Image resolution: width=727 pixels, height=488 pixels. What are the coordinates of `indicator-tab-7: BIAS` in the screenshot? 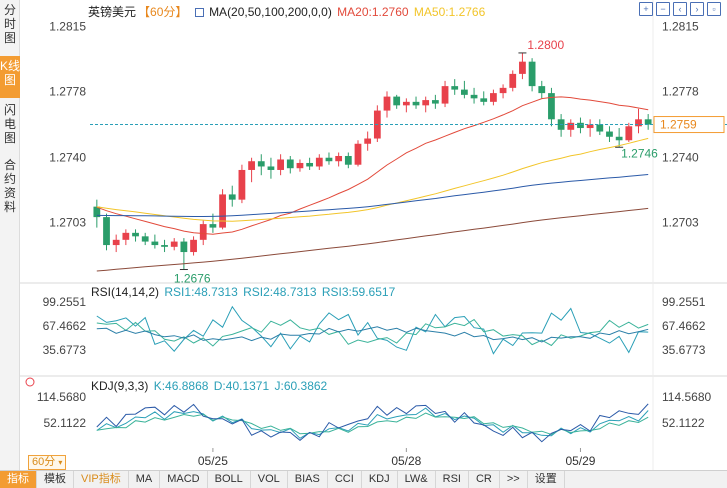 It's located at (308, 479).